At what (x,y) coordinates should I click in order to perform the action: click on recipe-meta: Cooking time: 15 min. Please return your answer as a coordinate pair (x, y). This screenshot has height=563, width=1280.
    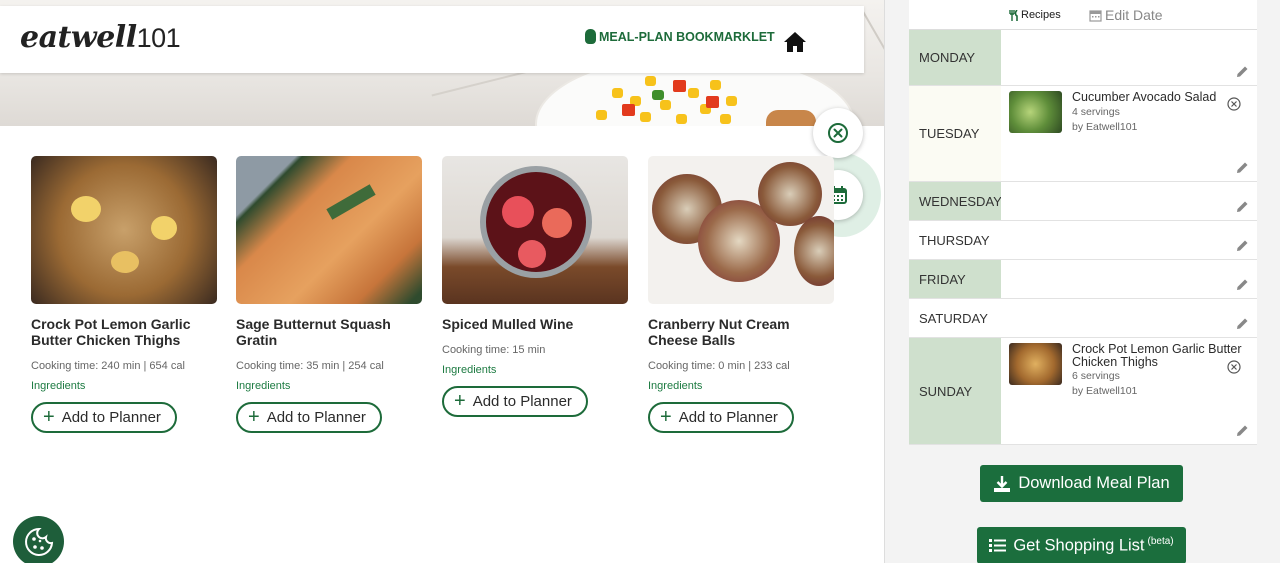
    Looking at the image, I should click on (494, 350).